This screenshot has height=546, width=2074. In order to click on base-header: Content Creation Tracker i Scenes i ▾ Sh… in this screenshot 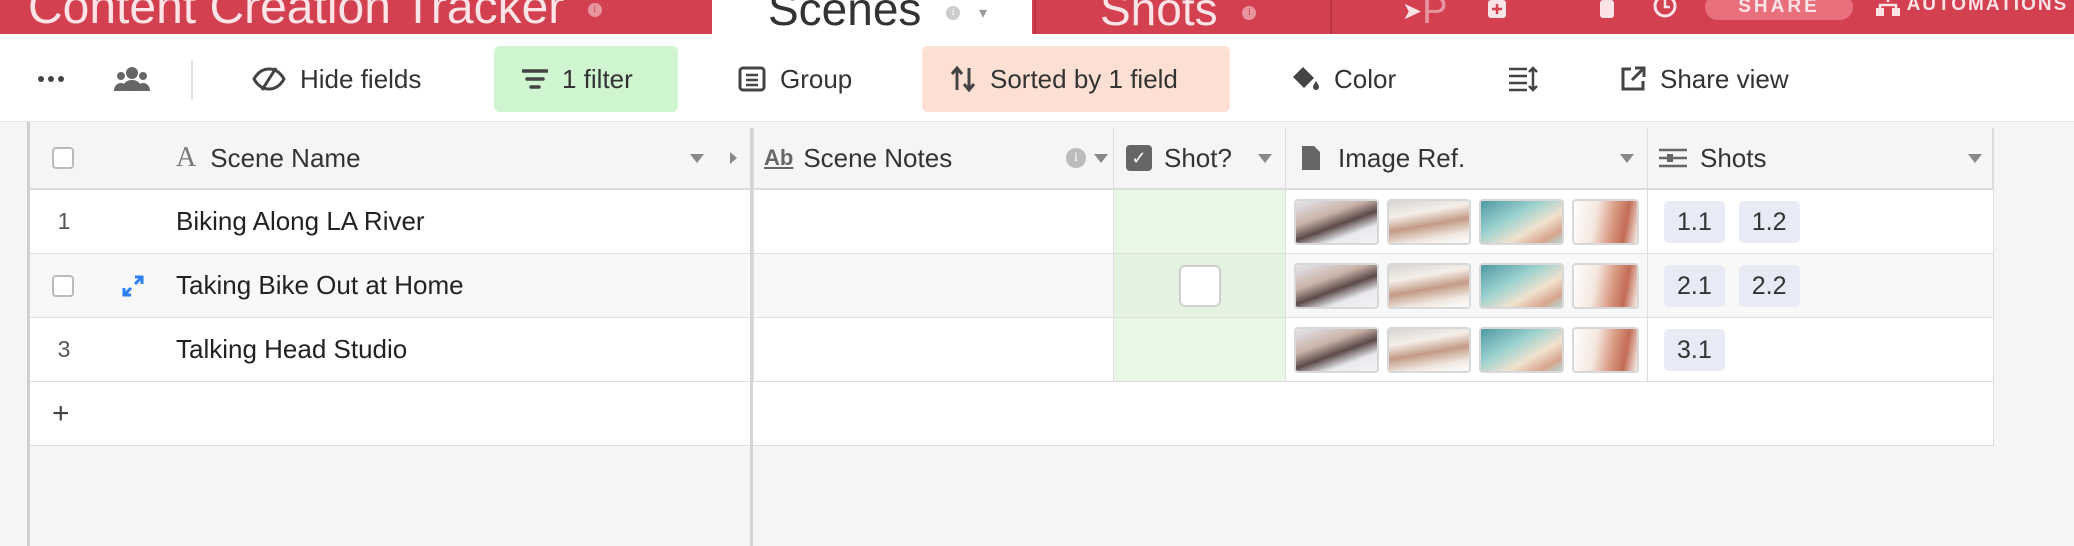, I will do `click(1037, 17)`.